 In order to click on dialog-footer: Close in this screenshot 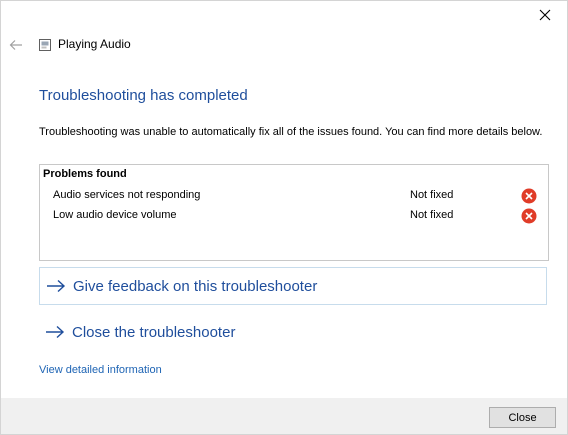, I will do `click(284, 416)`.